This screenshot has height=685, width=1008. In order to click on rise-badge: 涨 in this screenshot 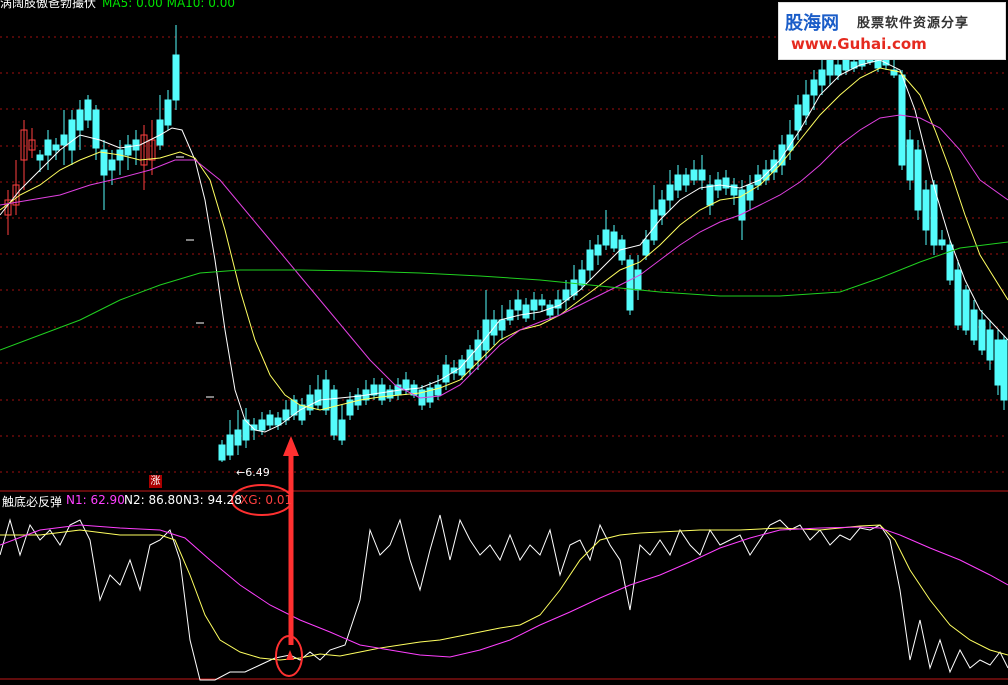, I will do `click(155, 481)`.